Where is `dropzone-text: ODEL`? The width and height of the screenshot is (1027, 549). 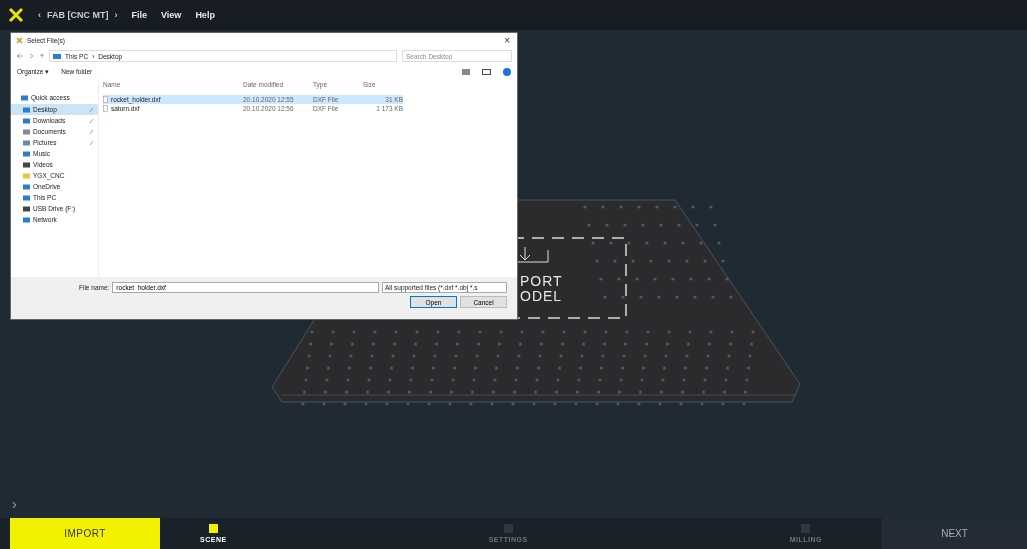
dropzone-text: ODEL is located at coordinates (541, 296).